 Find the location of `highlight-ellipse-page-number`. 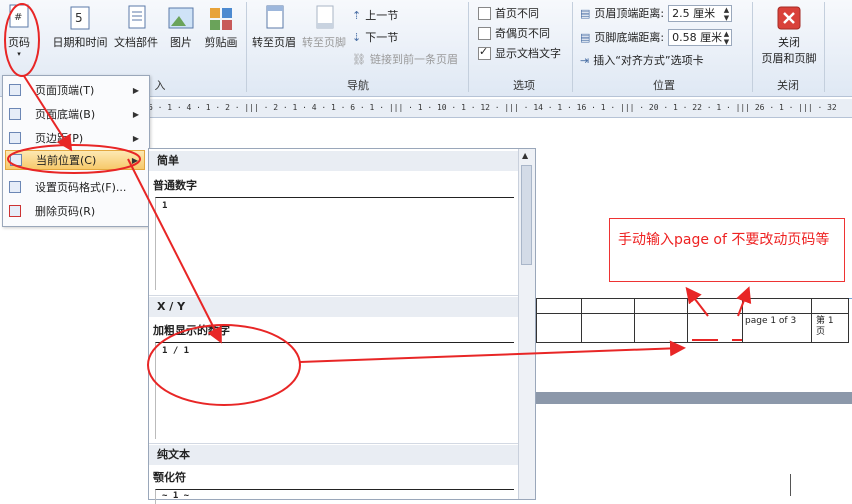

highlight-ellipse-page-number is located at coordinates (22, 40).